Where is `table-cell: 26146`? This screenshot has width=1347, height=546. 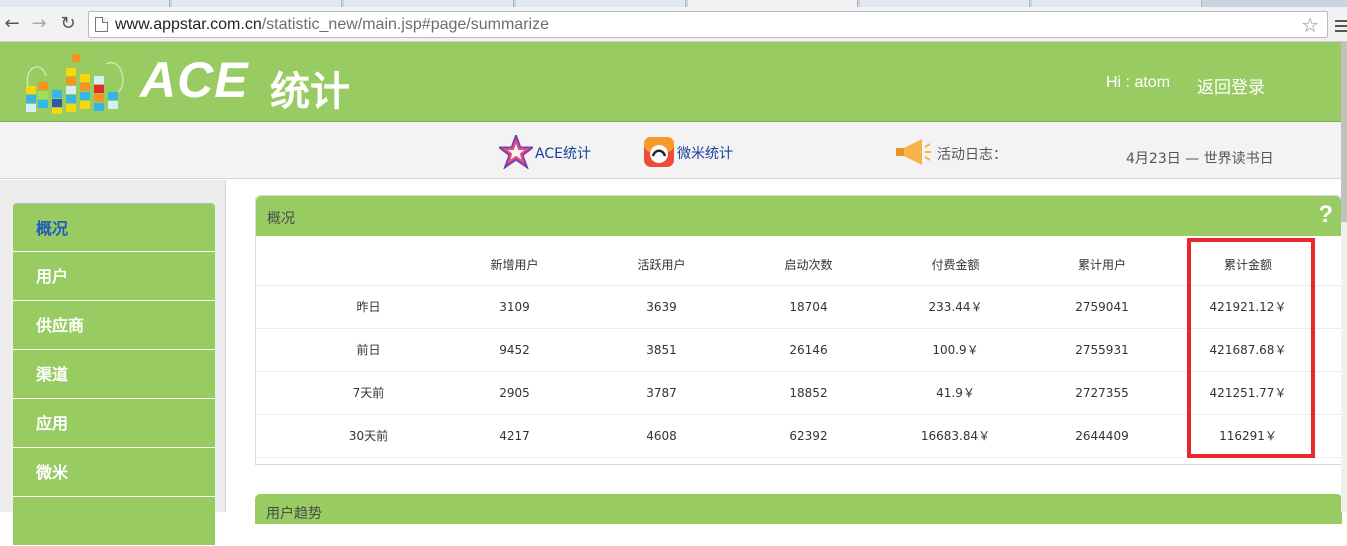
table-cell: 26146 is located at coordinates (808, 350).